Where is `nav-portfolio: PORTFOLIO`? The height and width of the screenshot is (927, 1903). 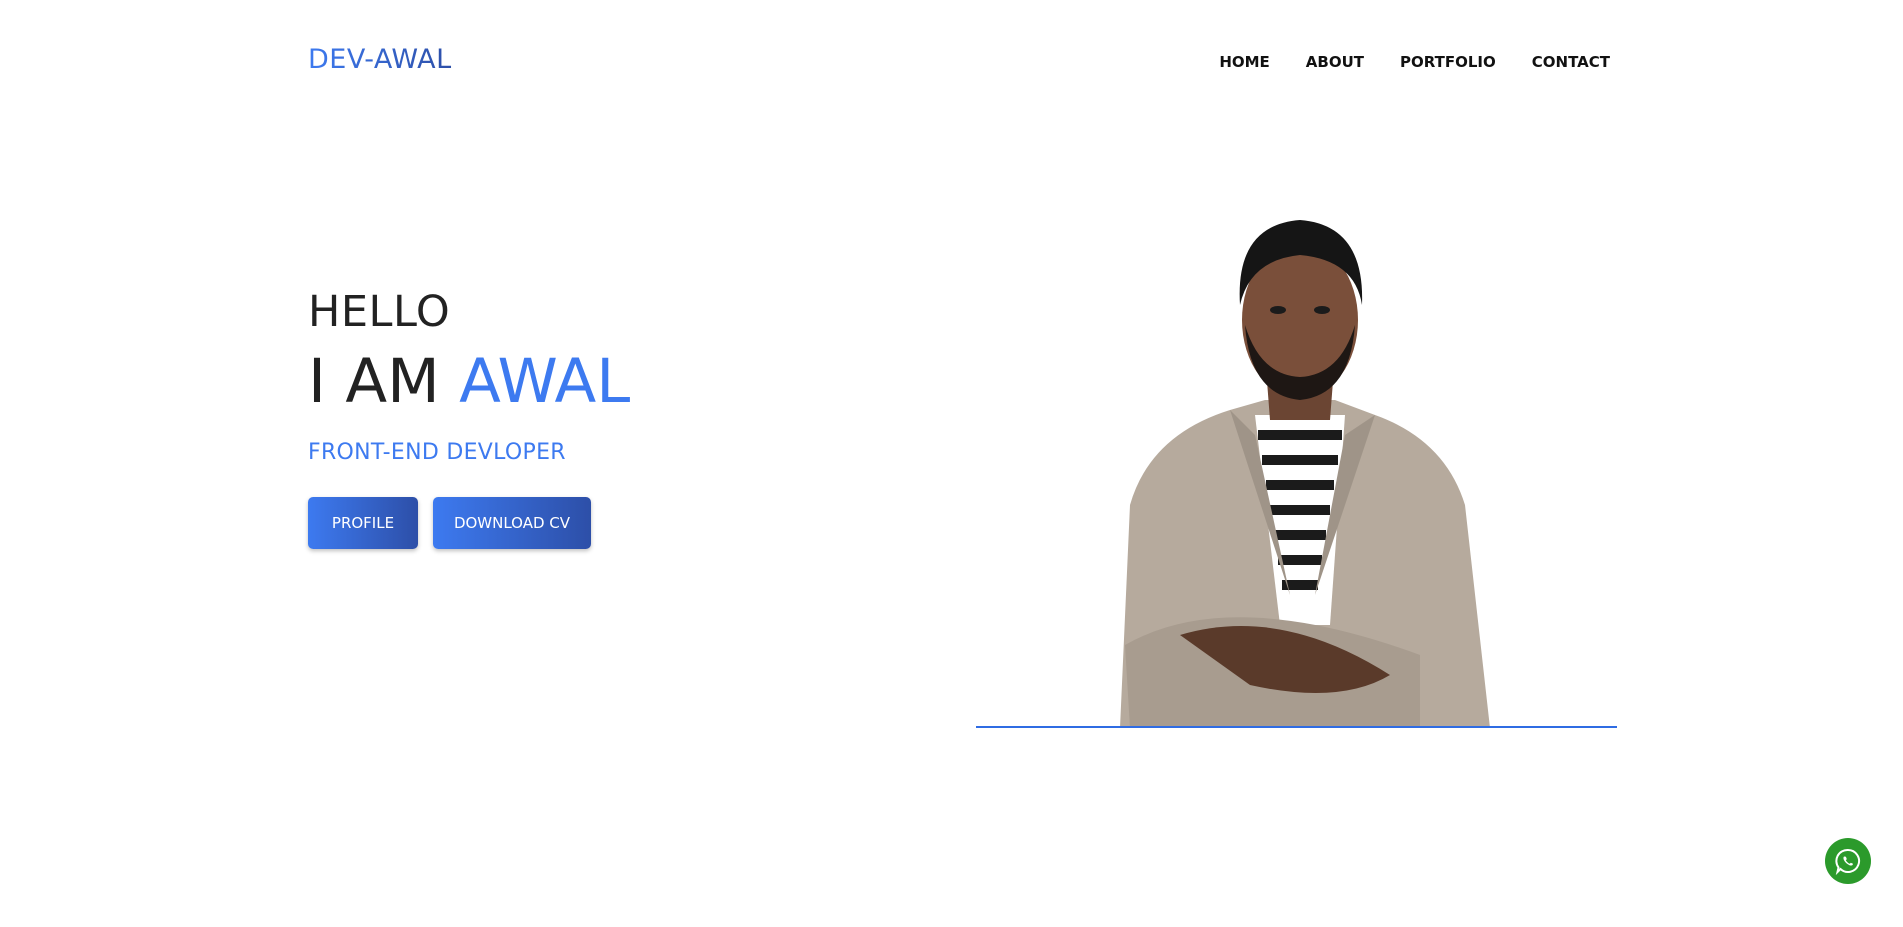 nav-portfolio: PORTFOLIO is located at coordinates (1448, 62).